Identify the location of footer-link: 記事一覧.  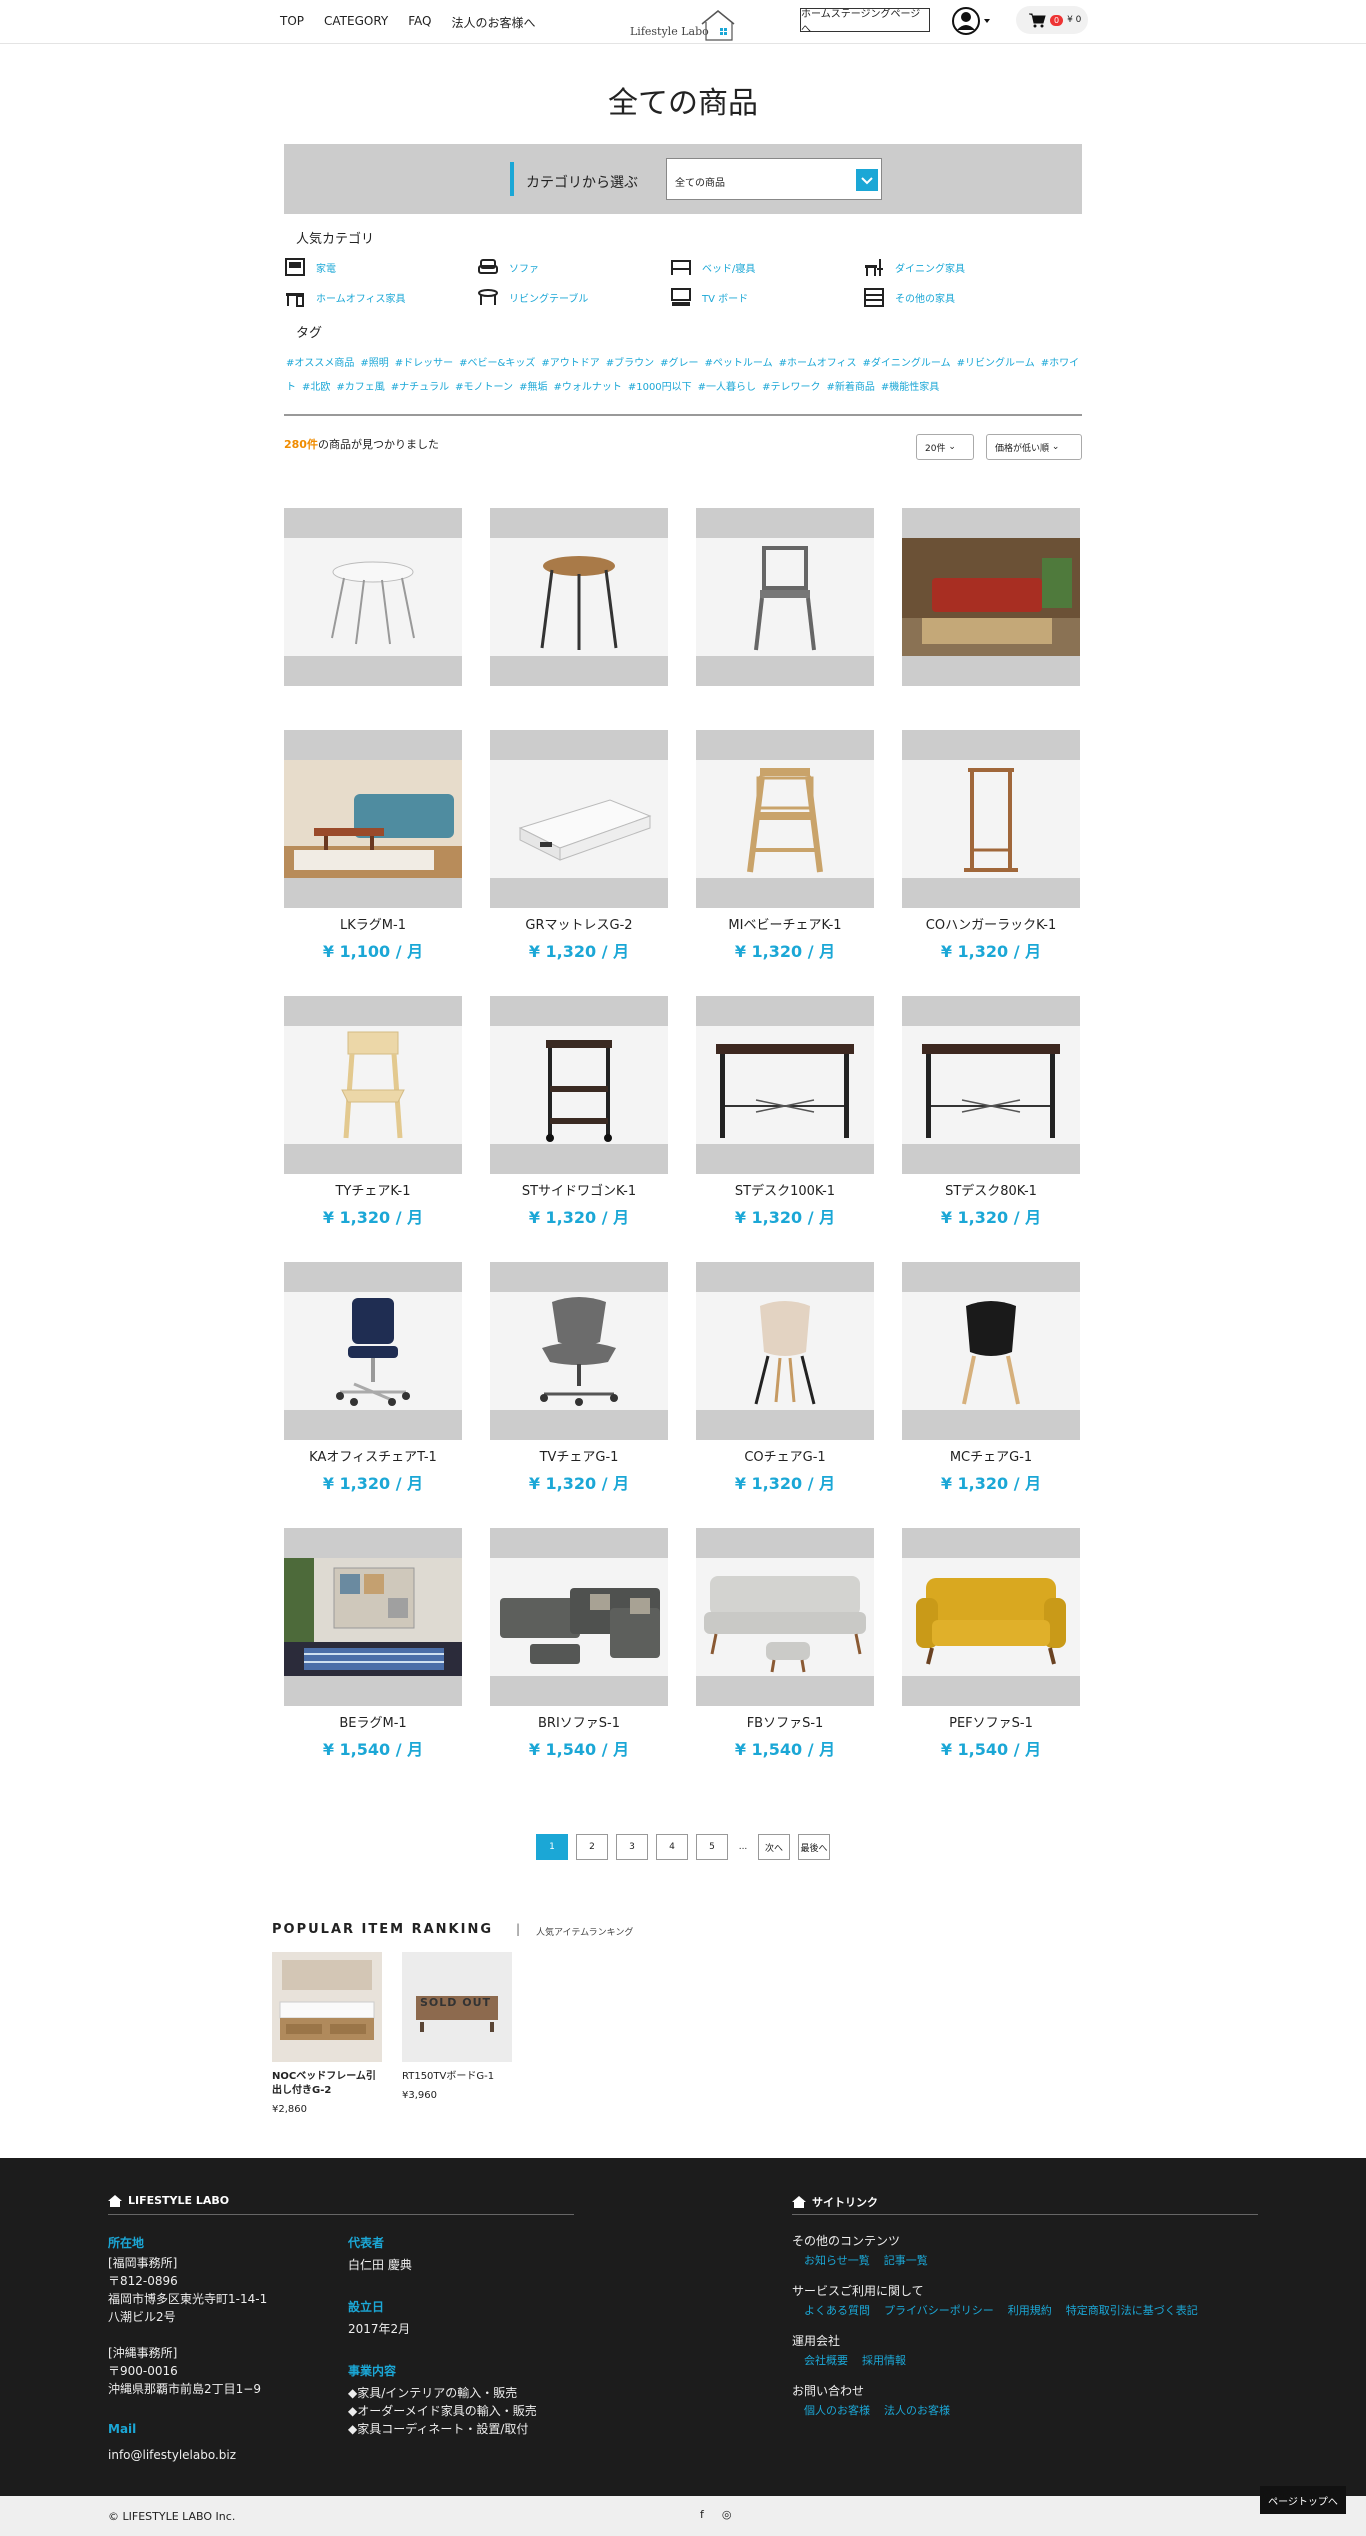
(906, 2260).